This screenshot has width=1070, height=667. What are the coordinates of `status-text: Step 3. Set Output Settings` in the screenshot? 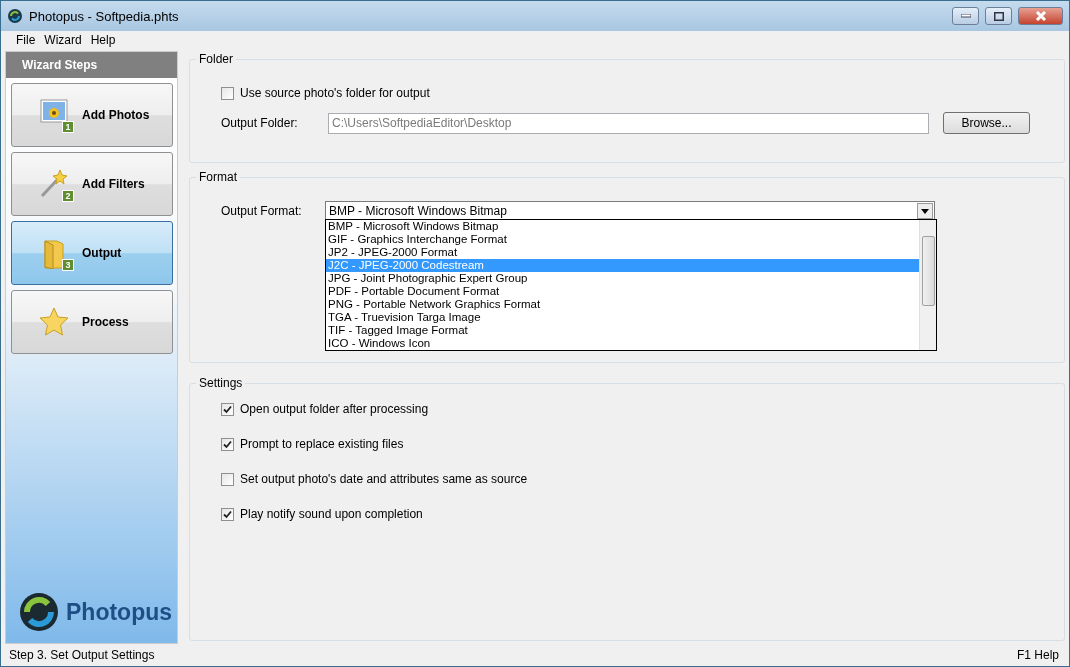 It's located at (82, 655).